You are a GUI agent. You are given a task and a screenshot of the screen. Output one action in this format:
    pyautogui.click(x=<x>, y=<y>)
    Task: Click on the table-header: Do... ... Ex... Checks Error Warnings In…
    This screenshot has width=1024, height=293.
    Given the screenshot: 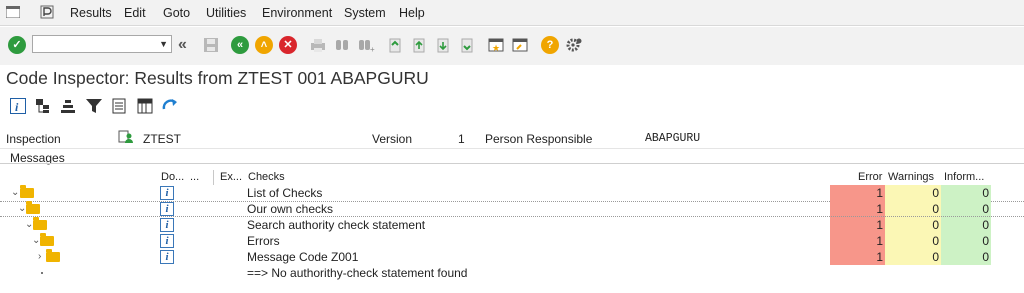 What is the action you would take?
    pyautogui.click(x=512, y=177)
    